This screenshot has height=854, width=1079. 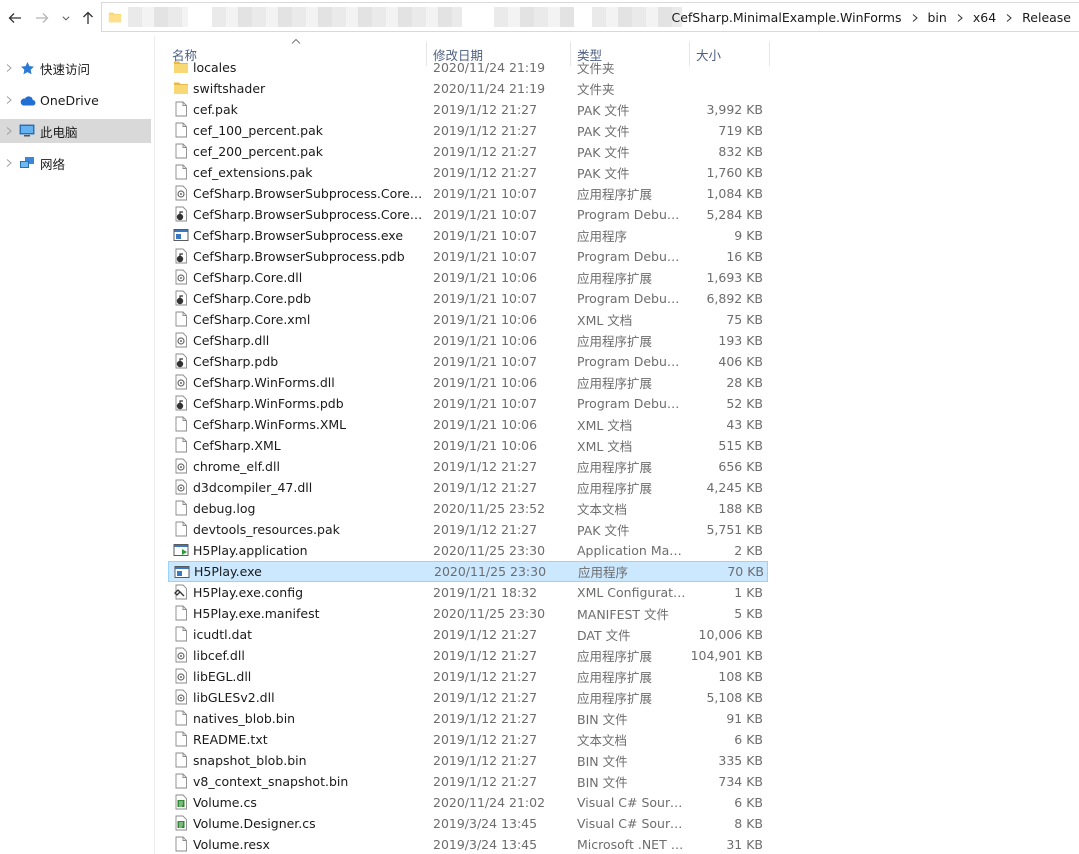 I want to click on column-divider, so click(x=769, y=54).